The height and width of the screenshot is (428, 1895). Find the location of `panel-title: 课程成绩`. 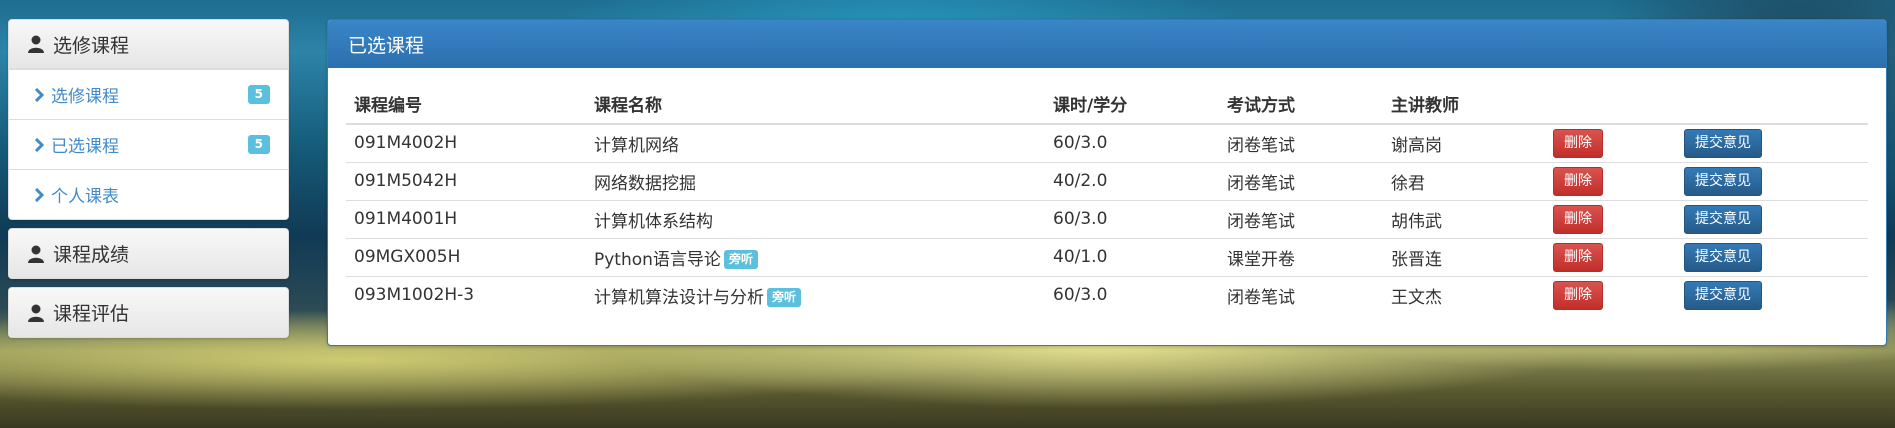

panel-title: 课程成绩 is located at coordinates (91, 255).